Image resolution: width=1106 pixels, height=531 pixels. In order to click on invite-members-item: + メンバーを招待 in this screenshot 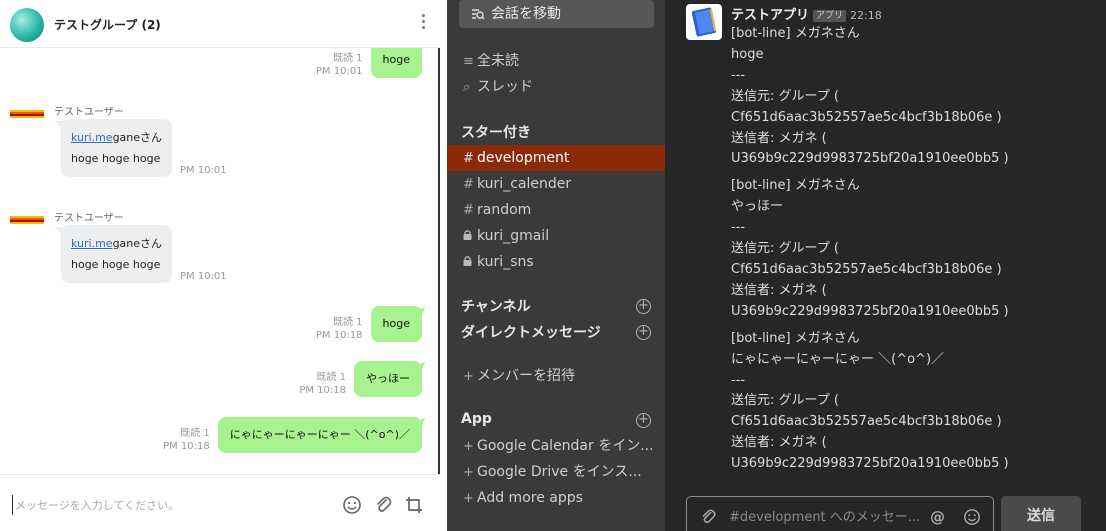, I will do `click(556, 376)`.